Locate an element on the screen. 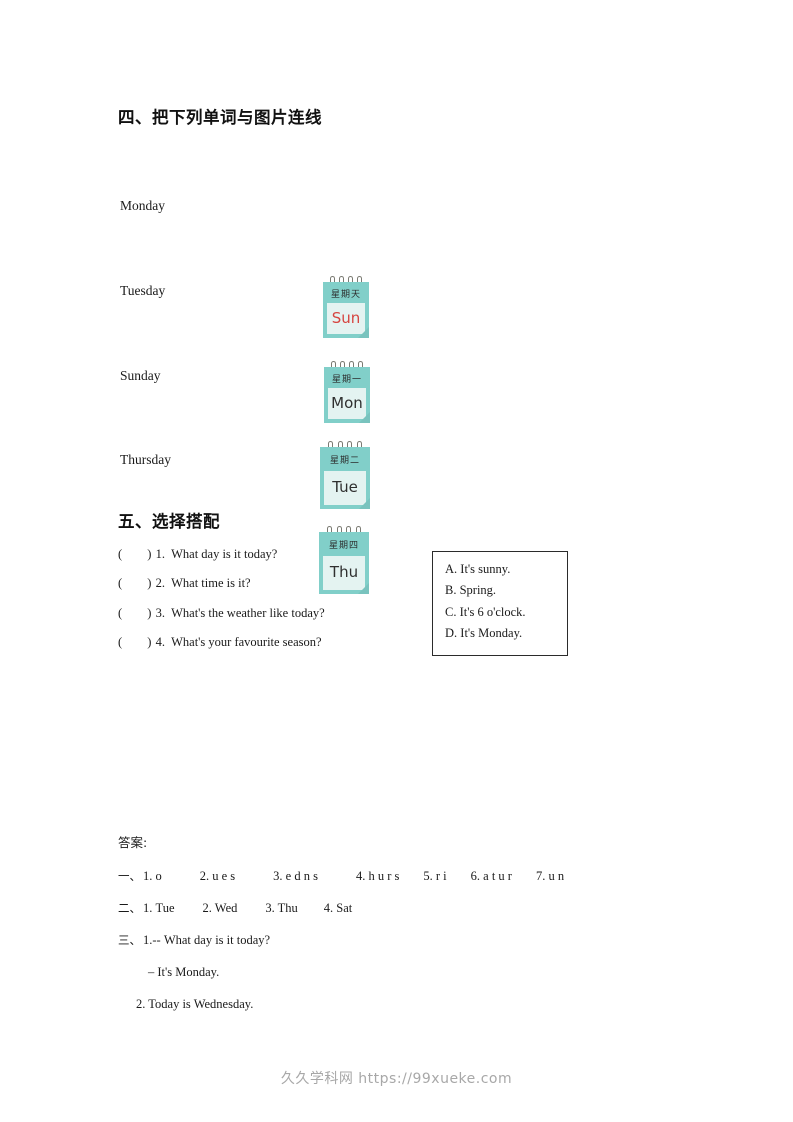 This screenshot has height=1122, width=793. answer-item: 3. Thu is located at coordinates (281, 908).